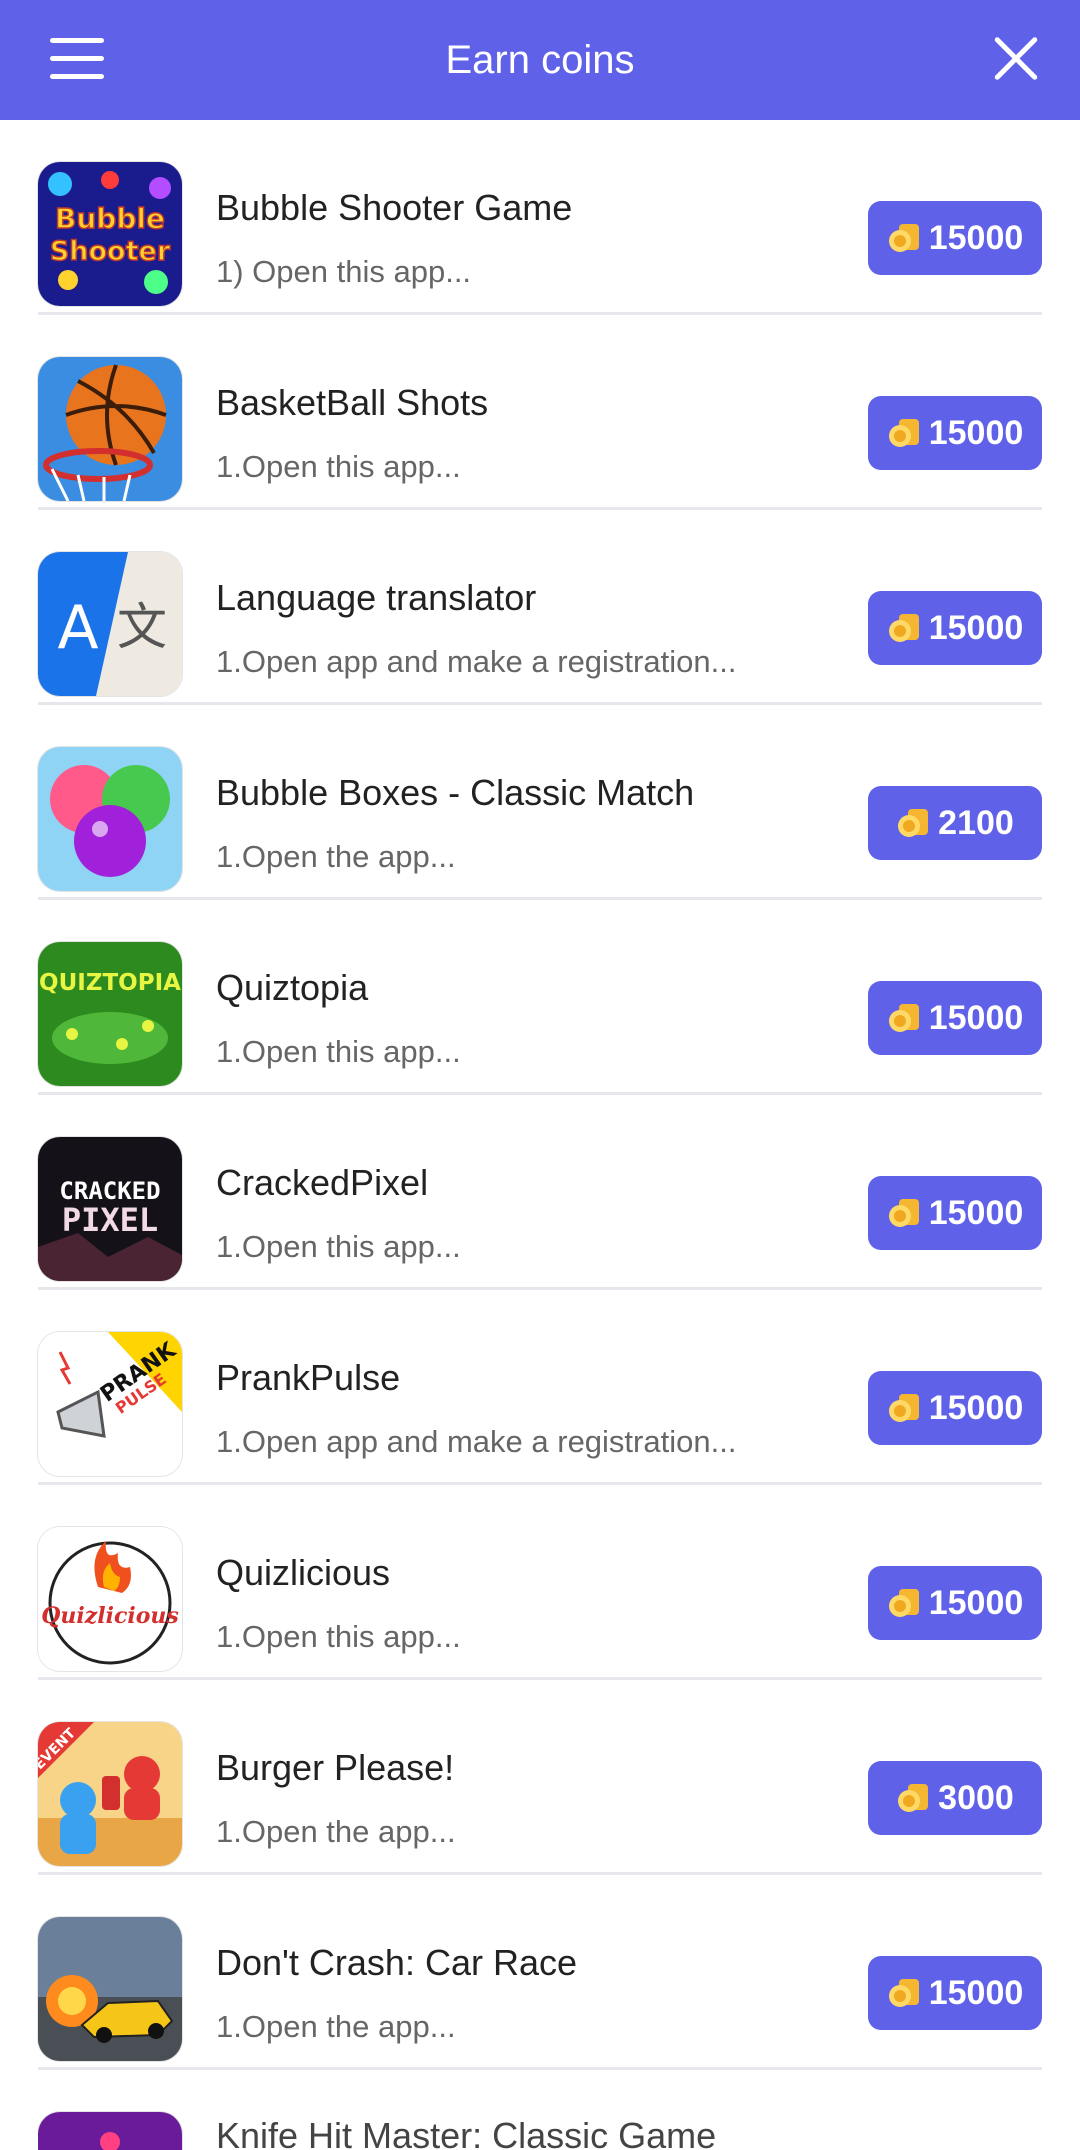  Describe the element at coordinates (110, 983) in the screenshot. I see `svg-text: QUIZTOPIA` at that location.